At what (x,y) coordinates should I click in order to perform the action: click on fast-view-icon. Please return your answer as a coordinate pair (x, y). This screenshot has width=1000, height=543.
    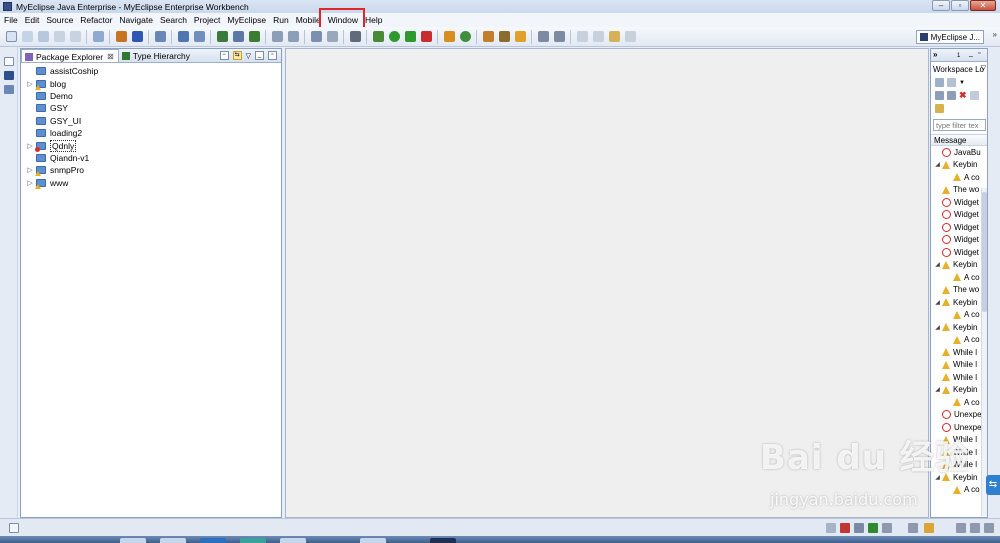
    Looking at the image, I should click on (14, 528).